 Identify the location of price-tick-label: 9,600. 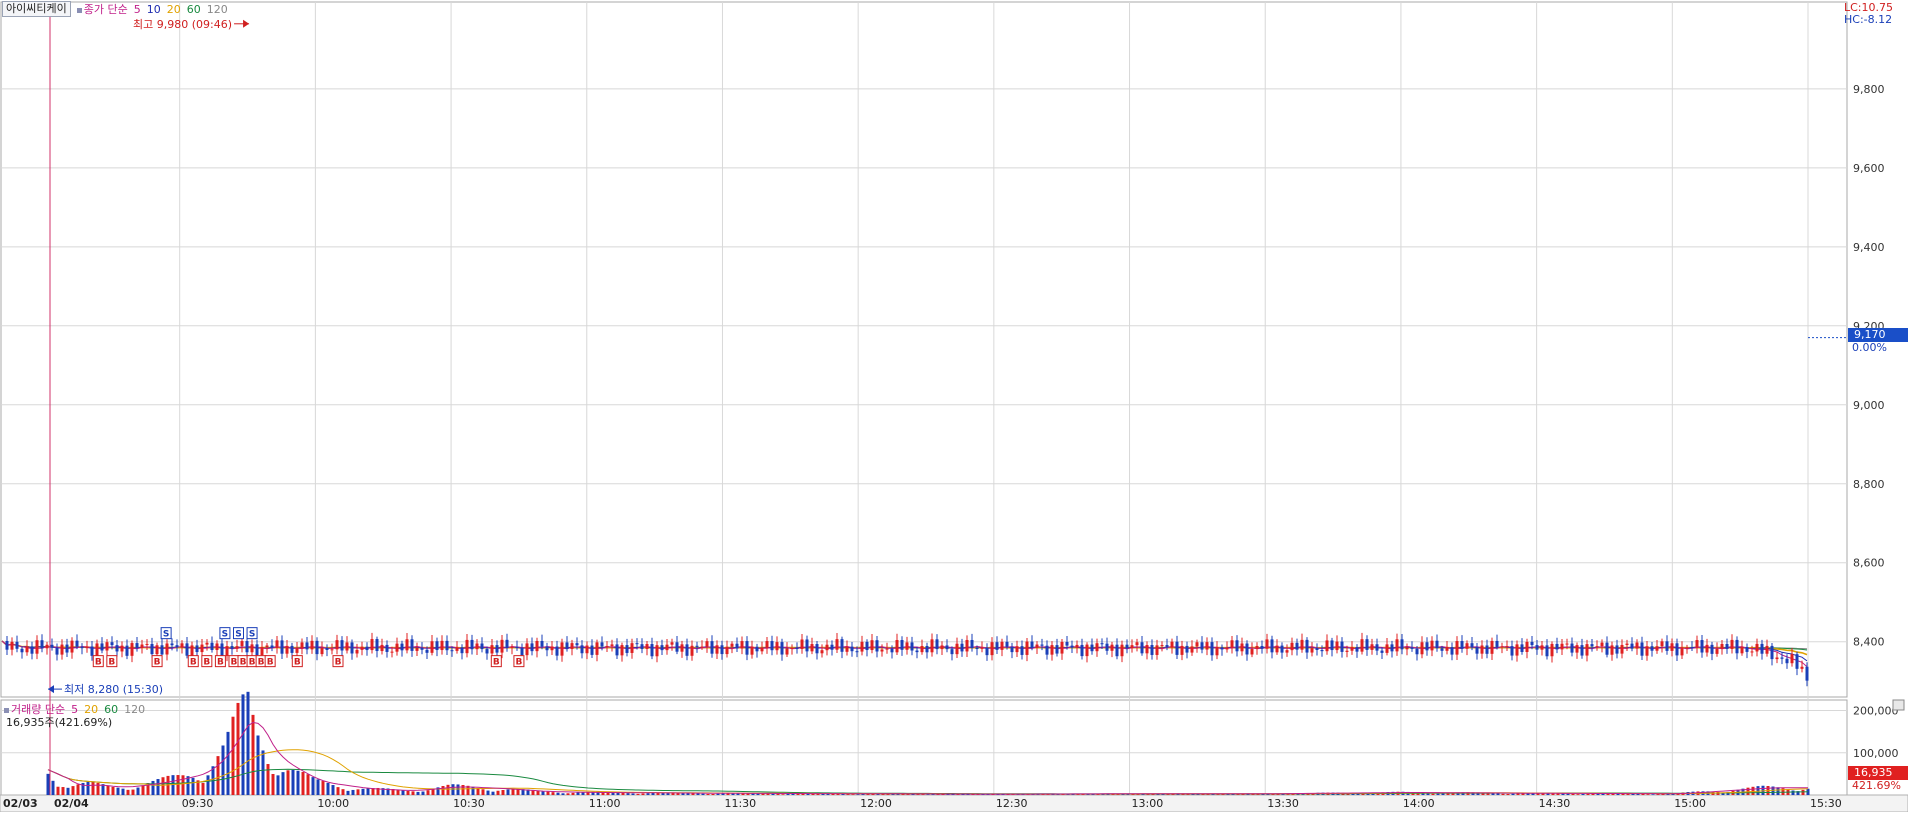
(1869, 168).